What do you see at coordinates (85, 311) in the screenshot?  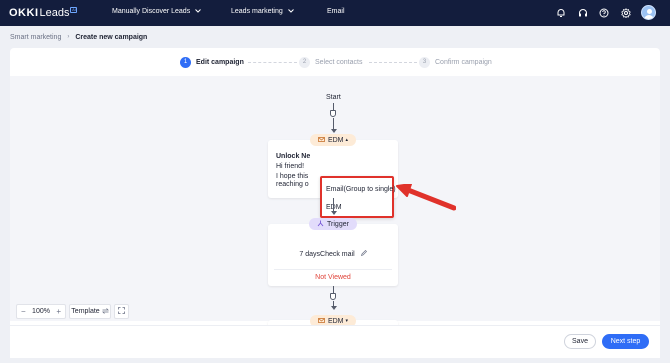 I see `template-button-label: Template` at bounding box center [85, 311].